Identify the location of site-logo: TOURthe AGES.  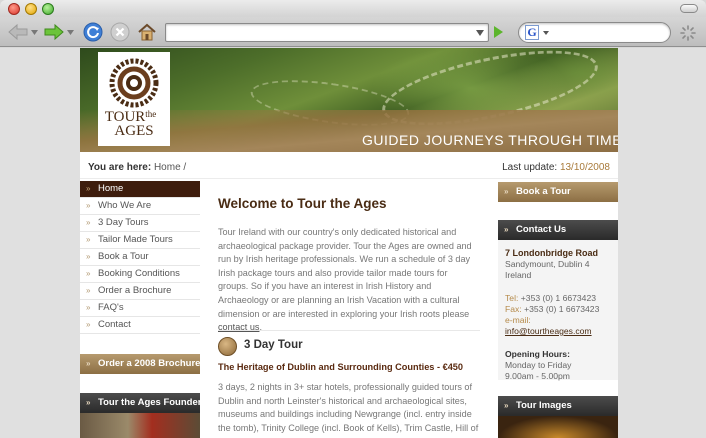
(134, 99).